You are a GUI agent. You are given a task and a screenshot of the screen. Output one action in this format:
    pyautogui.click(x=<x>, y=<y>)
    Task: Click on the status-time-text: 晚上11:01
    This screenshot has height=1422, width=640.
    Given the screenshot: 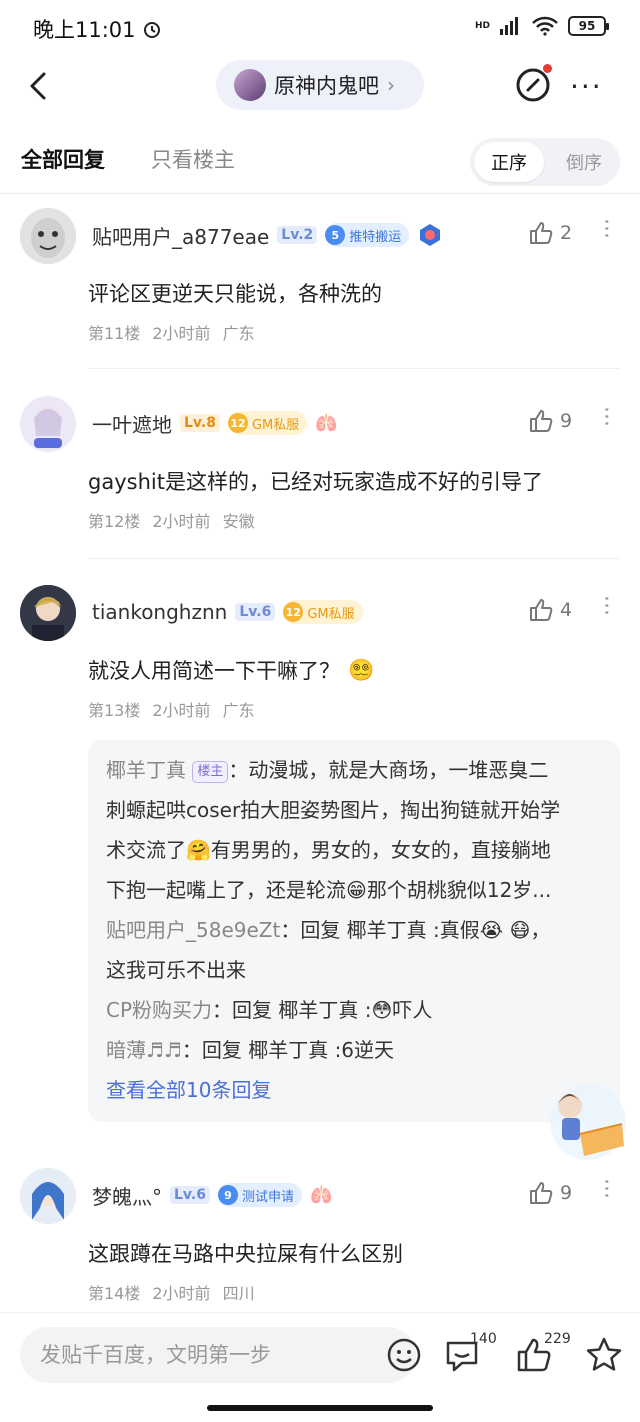 What is the action you would take?
    pyautogui.click(x=84, y=30)
    